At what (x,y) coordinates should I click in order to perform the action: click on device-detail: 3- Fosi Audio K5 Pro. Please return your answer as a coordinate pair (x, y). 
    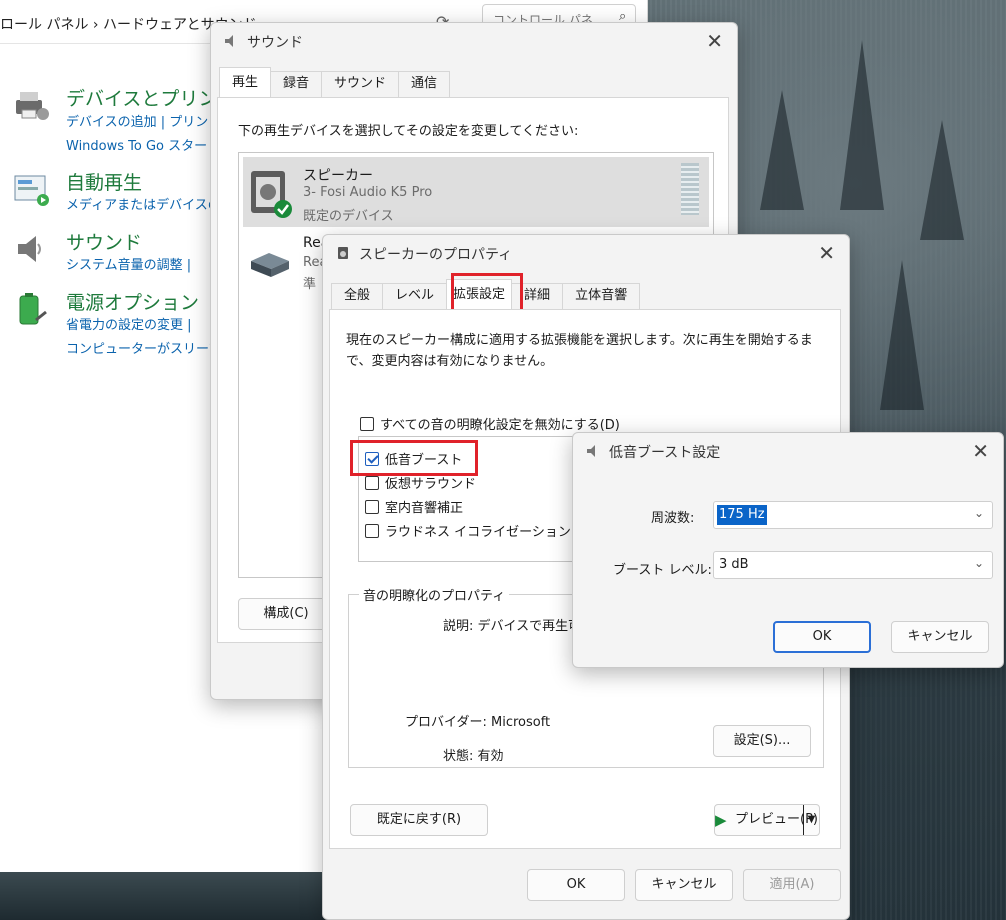
    Looking at the image, I should click on (368, 192).